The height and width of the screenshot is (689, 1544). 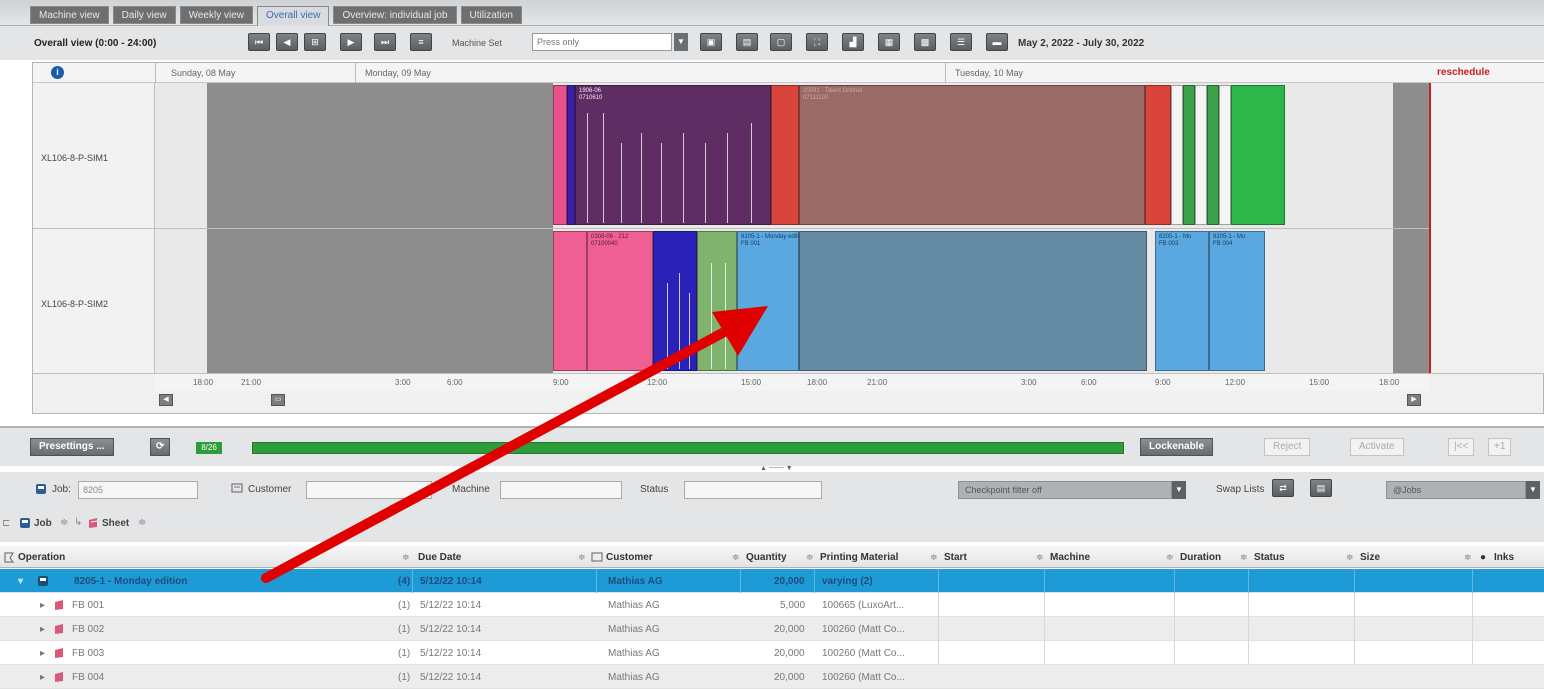 What do you see at coordinates (925, 42) in the screenshot?
I see `layout-icon: ▩` at bounding box center [925, 42].